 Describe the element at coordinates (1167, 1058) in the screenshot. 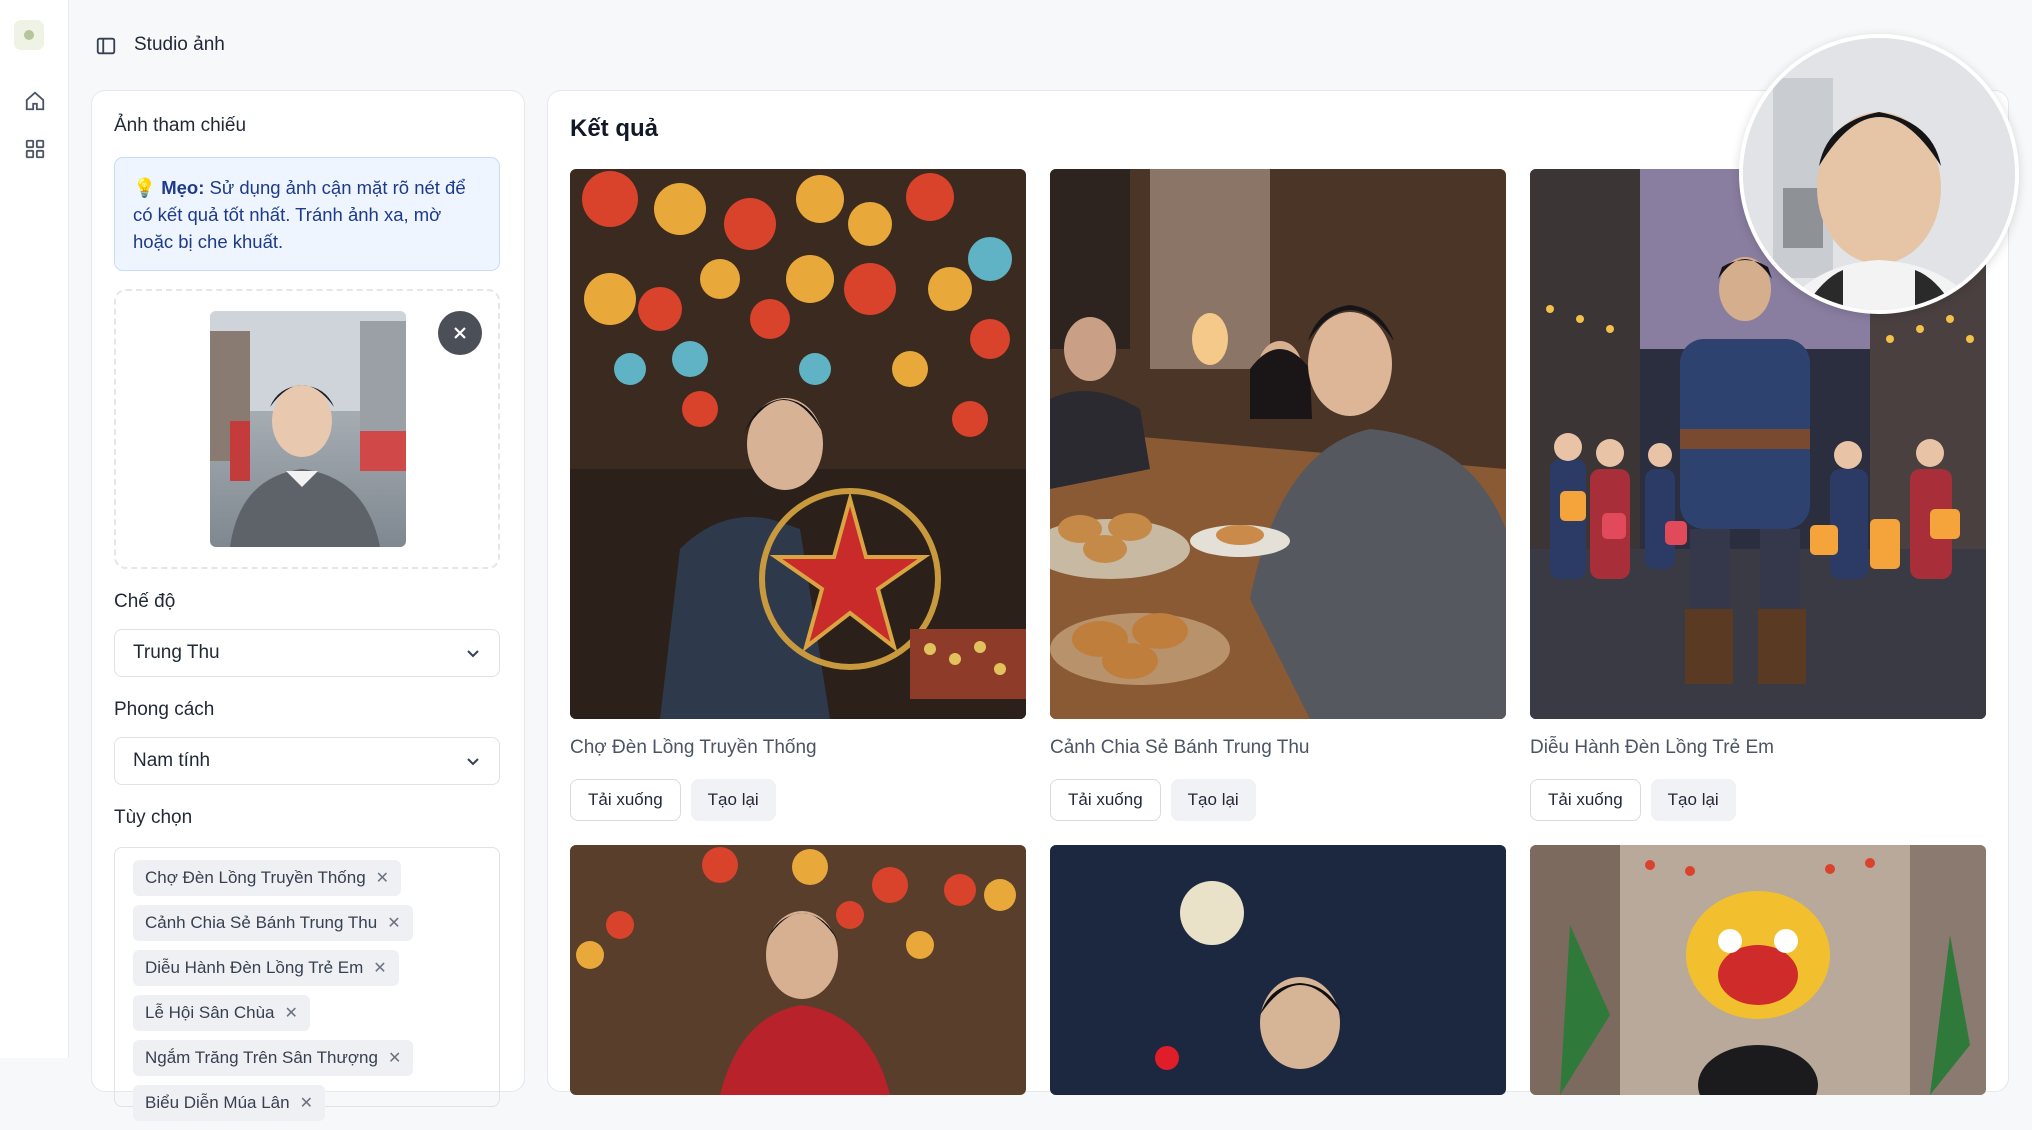

I see `cursor-indicator` at that location.